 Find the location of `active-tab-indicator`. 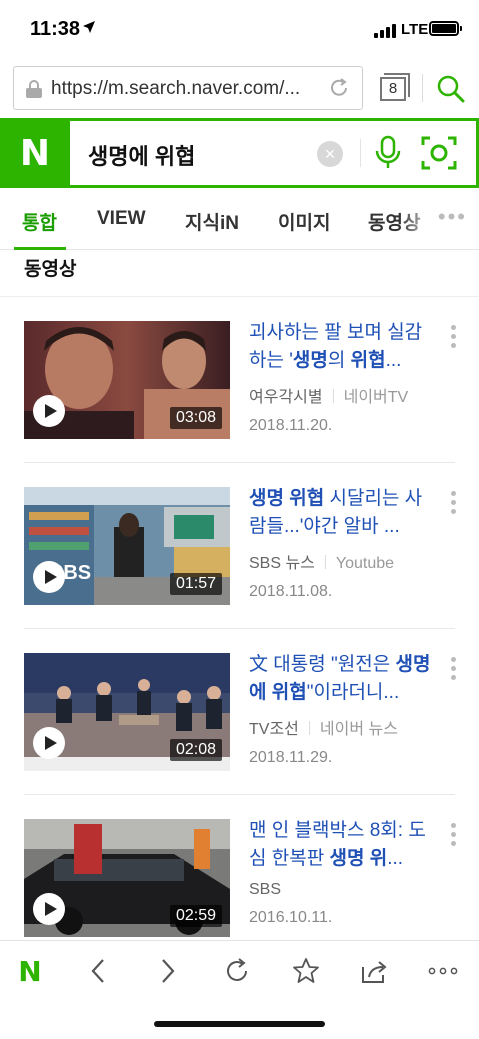

active-tab-indicator is located at coordinates (40, 248).